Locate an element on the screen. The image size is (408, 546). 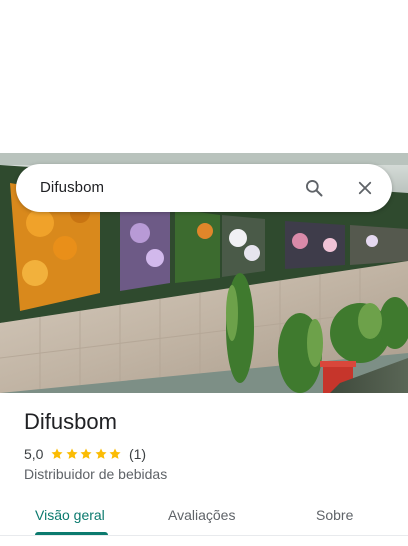
review-count: (1) is located at coordinates (137, 454).